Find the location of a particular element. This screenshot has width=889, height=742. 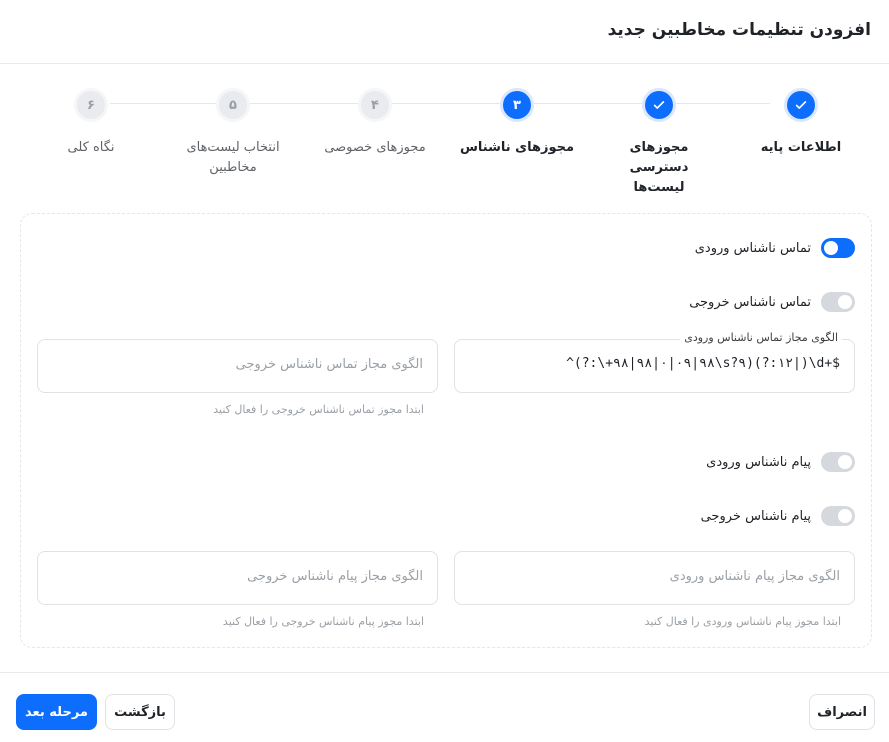

step-2-label: مجوزهای دسترسی لیست‌ها is located at coordinates (659, 167).